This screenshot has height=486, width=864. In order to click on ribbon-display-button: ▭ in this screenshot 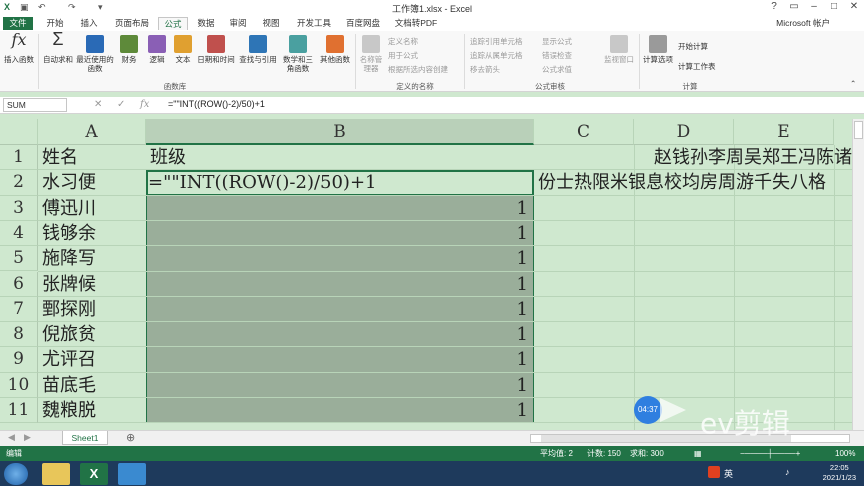, I will do `click(794, 7)`.